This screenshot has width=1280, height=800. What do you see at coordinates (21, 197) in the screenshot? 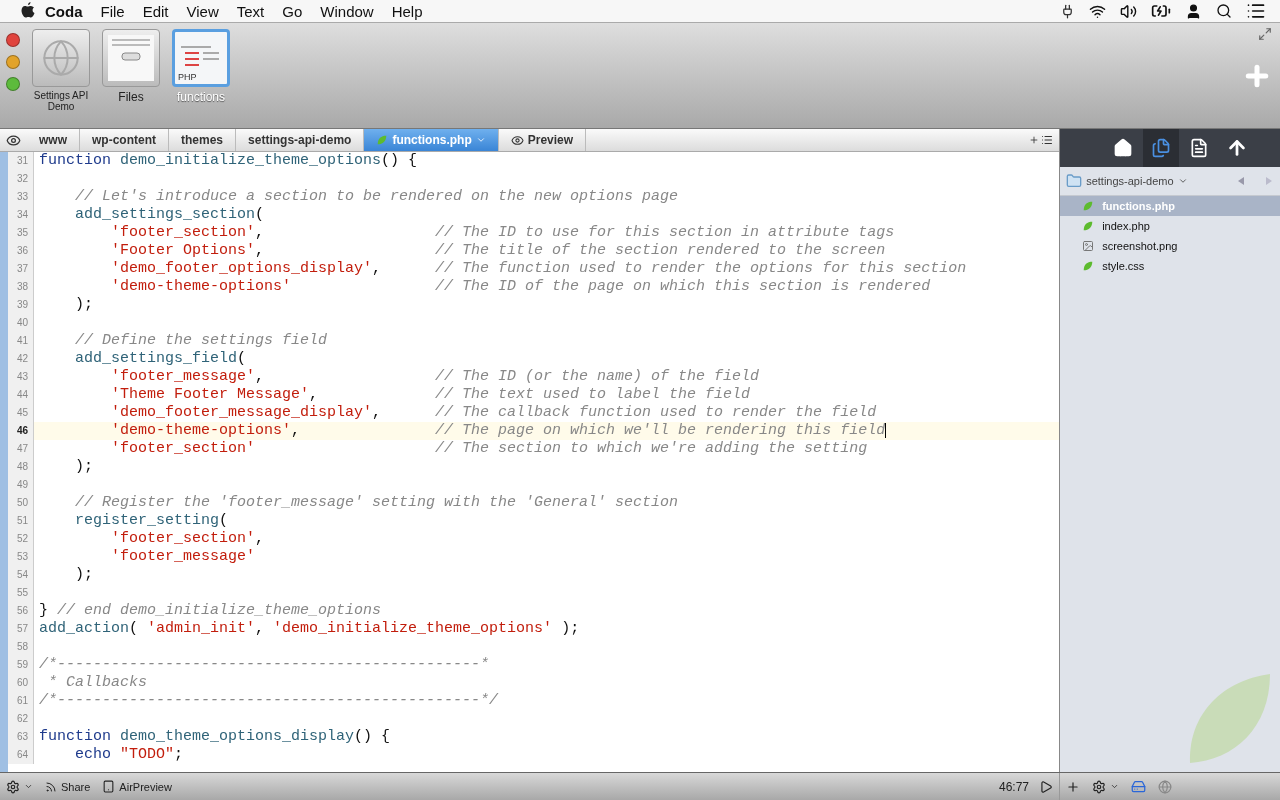
I see `line-number: 33` at bounding box center [21, 197].